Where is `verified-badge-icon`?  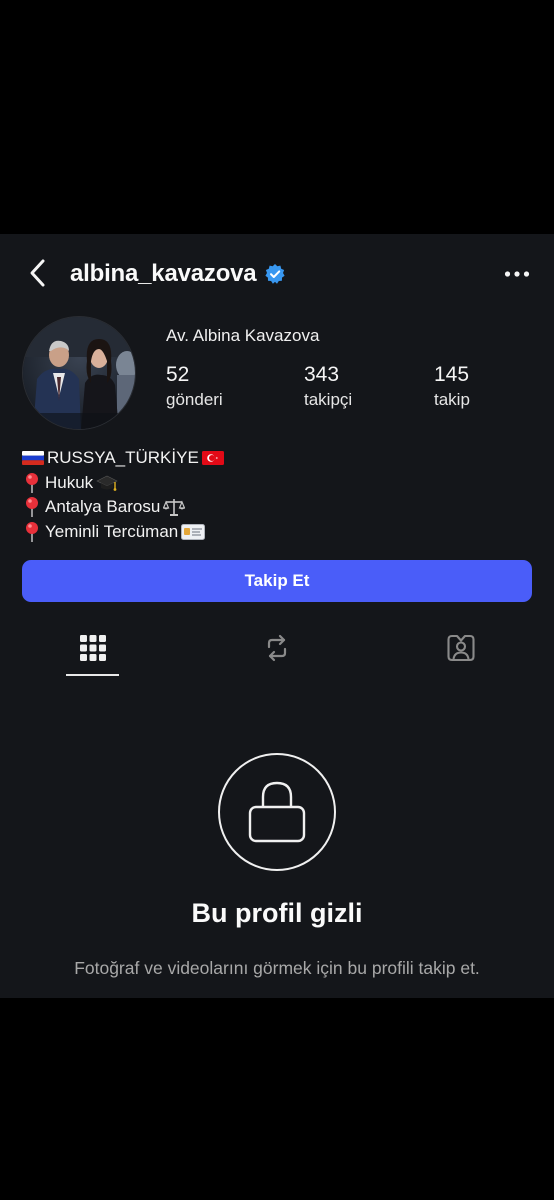 verified-badge-icon is located at coordinates (275, 274).